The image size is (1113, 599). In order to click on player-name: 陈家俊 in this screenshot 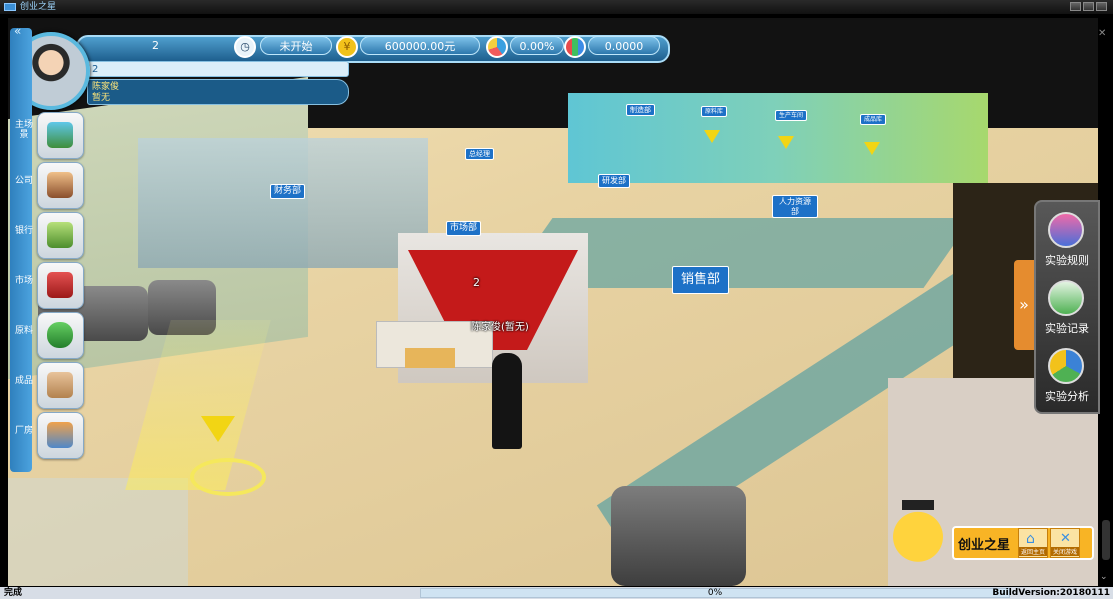, I will do `click(106, 87)`.